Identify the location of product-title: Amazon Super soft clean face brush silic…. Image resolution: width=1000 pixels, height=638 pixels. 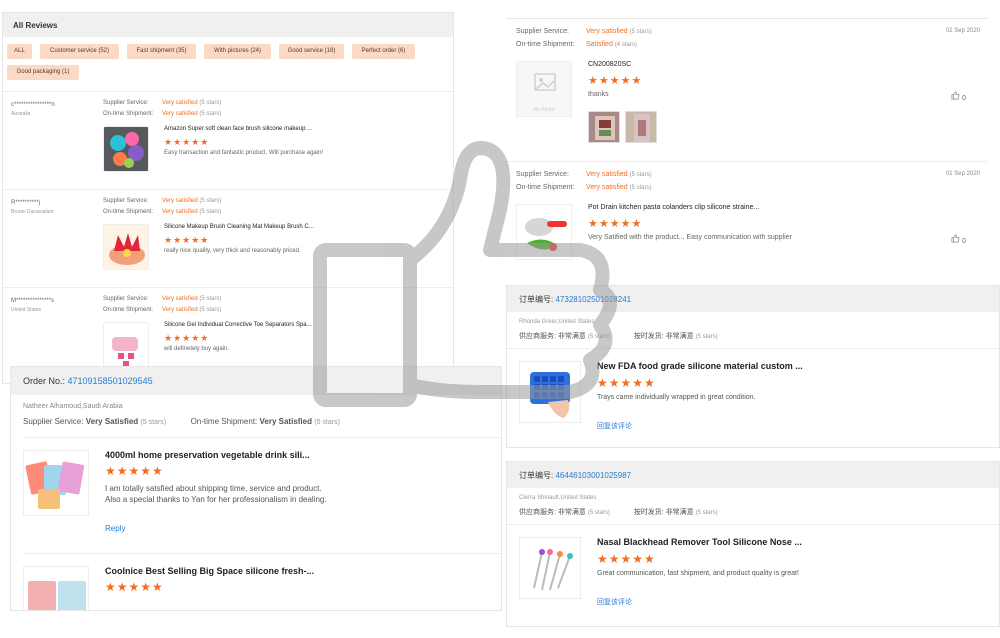
(238, 129).